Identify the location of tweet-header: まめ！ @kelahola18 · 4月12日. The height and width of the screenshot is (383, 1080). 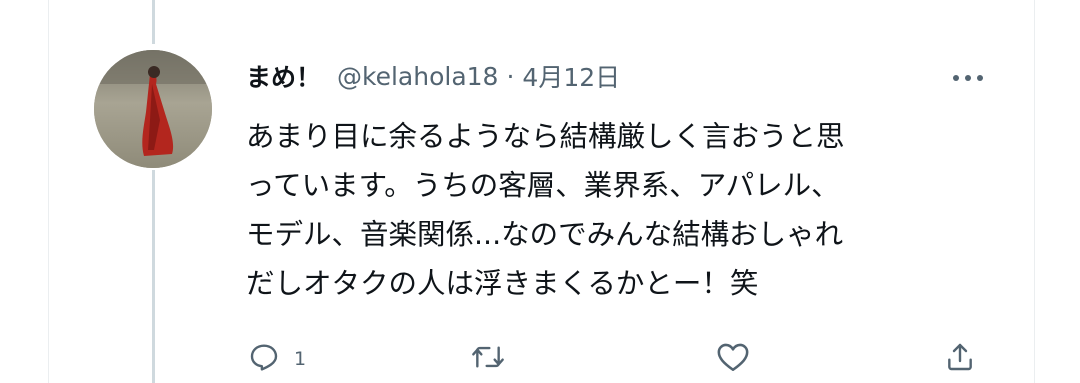
(433, 76).